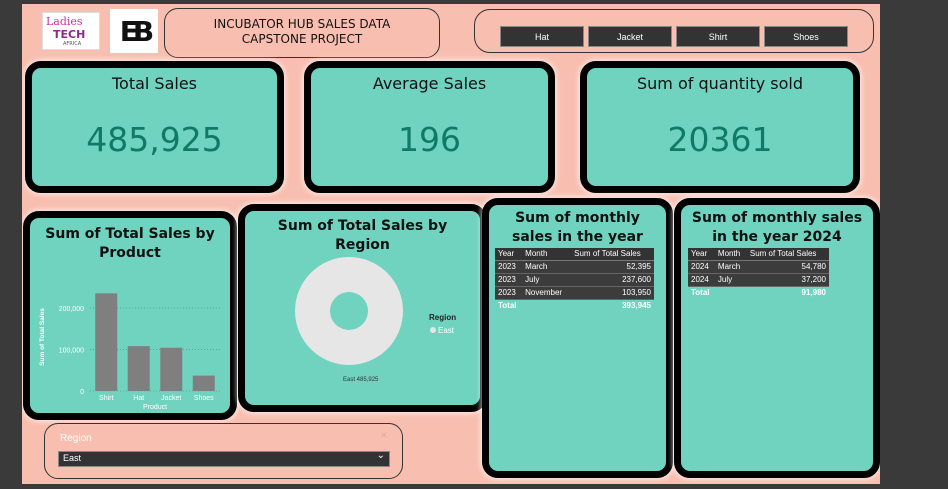  Describe the element at coordinates (154, 83) in the screenshot. I see `kpi-title: Total Sales` at that location.